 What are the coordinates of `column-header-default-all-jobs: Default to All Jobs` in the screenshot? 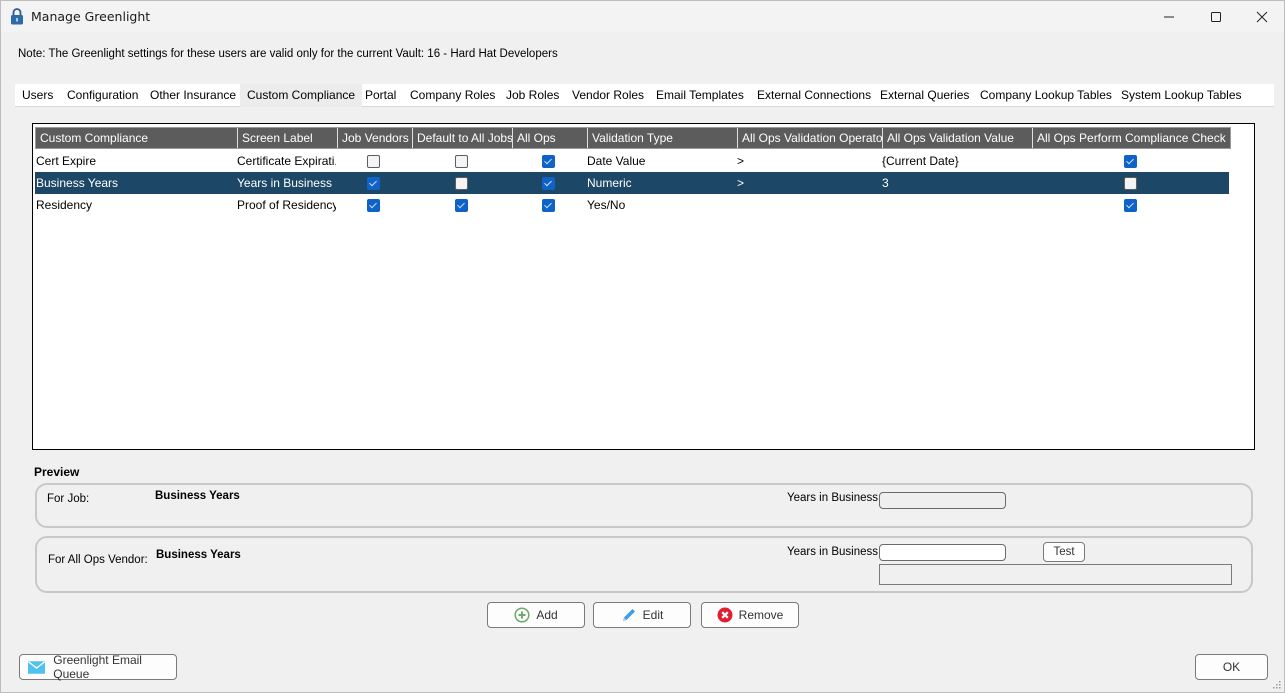 It's located at (462, 138).